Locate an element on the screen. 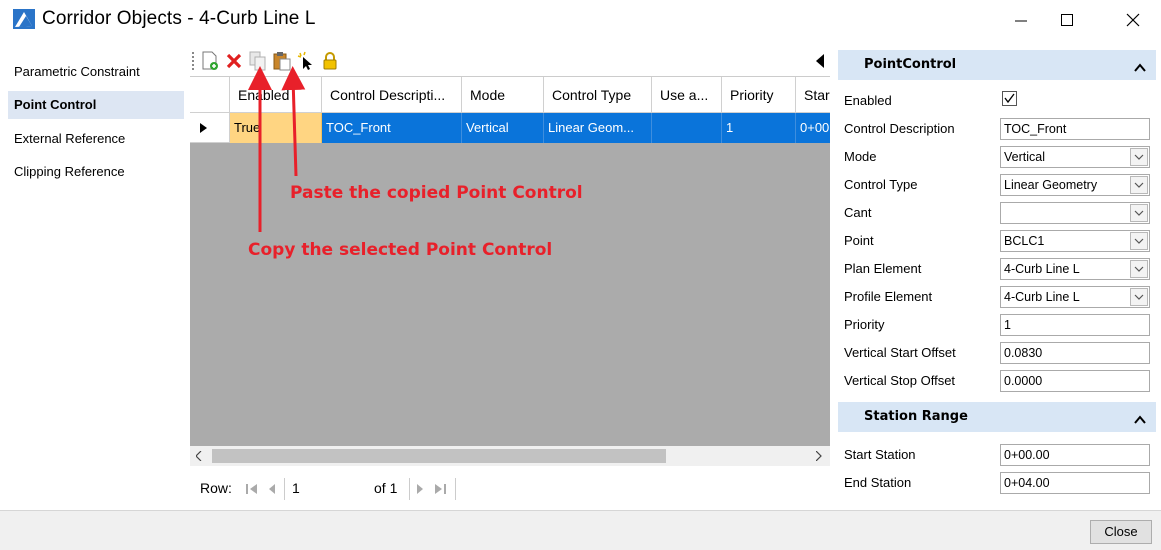 Image resolution: width=1161 pixels, height=550 pixels. column-header-priority: Priority is located at coordinates (759, 95).